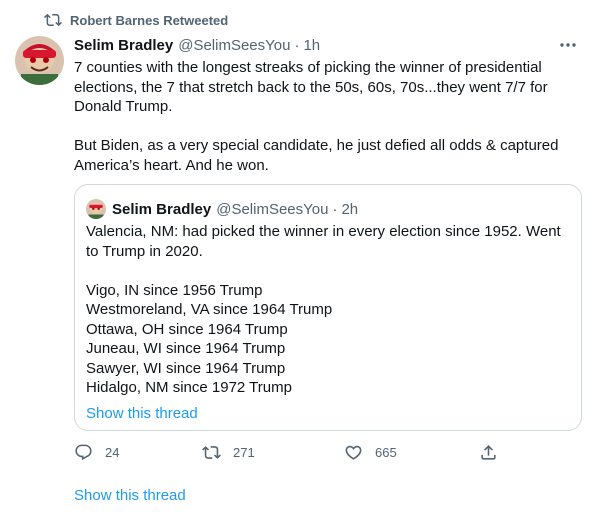  I want to click on quote-time: 2h, so click(350, 209).